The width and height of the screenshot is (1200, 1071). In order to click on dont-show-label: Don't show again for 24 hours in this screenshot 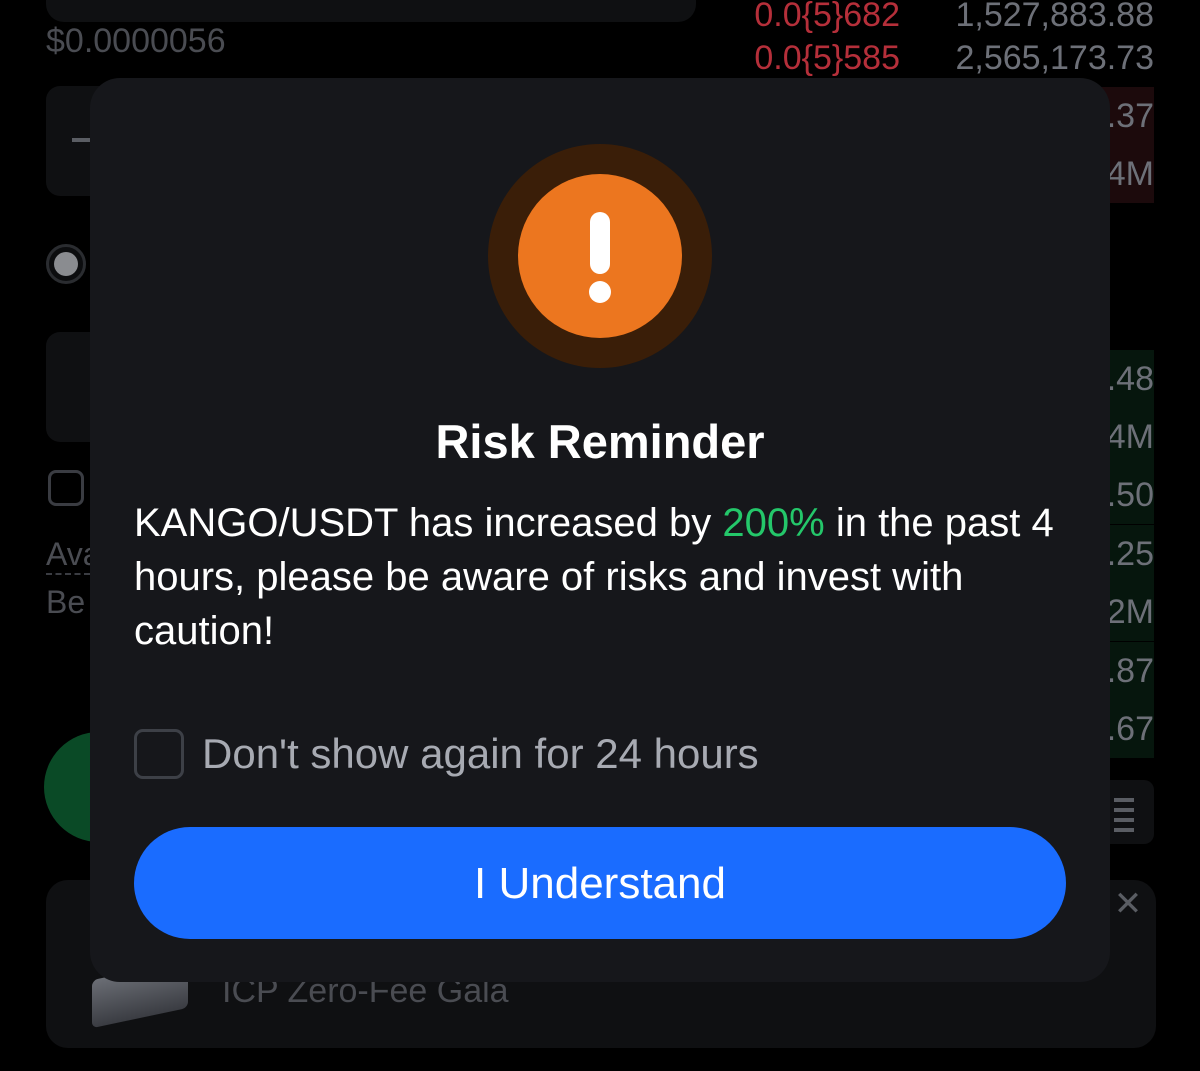, I will do `click(480, 754)`.